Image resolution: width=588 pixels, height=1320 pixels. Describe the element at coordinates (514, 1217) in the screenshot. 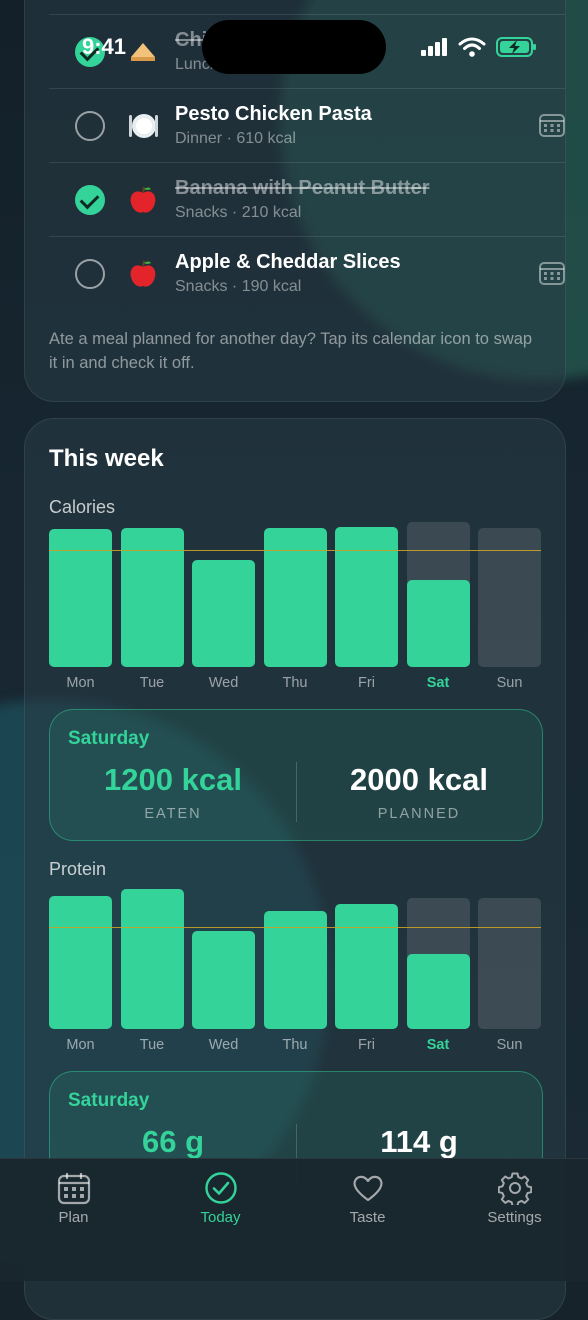

I see `tab-label: Settings` at that location.